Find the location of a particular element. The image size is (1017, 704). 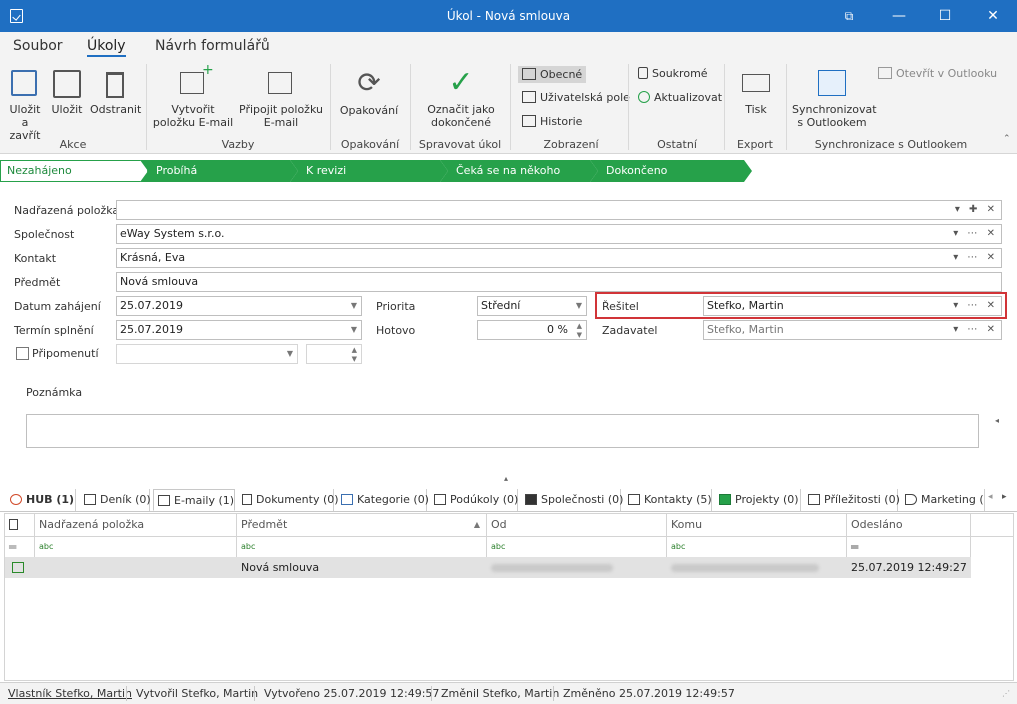

project-icon is located at coordinates (725, 499).